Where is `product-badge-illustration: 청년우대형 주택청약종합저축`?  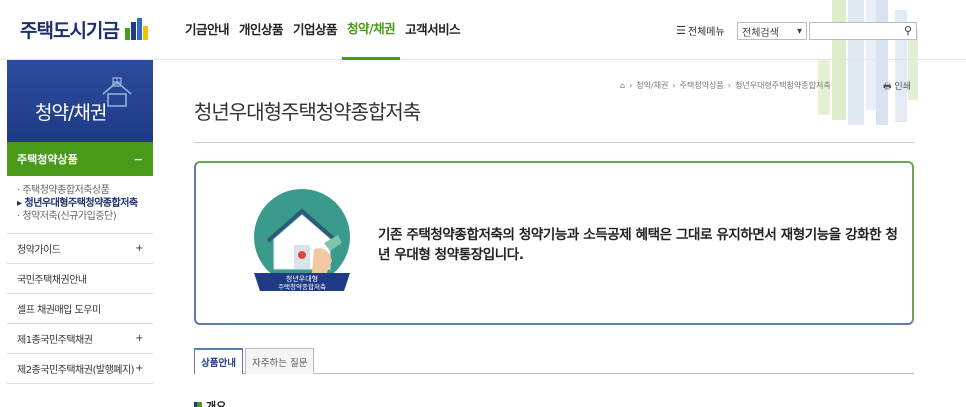 product-badge-illustration: 청년우대형 주택청약종합저축 is located at coordinates (302, 240).